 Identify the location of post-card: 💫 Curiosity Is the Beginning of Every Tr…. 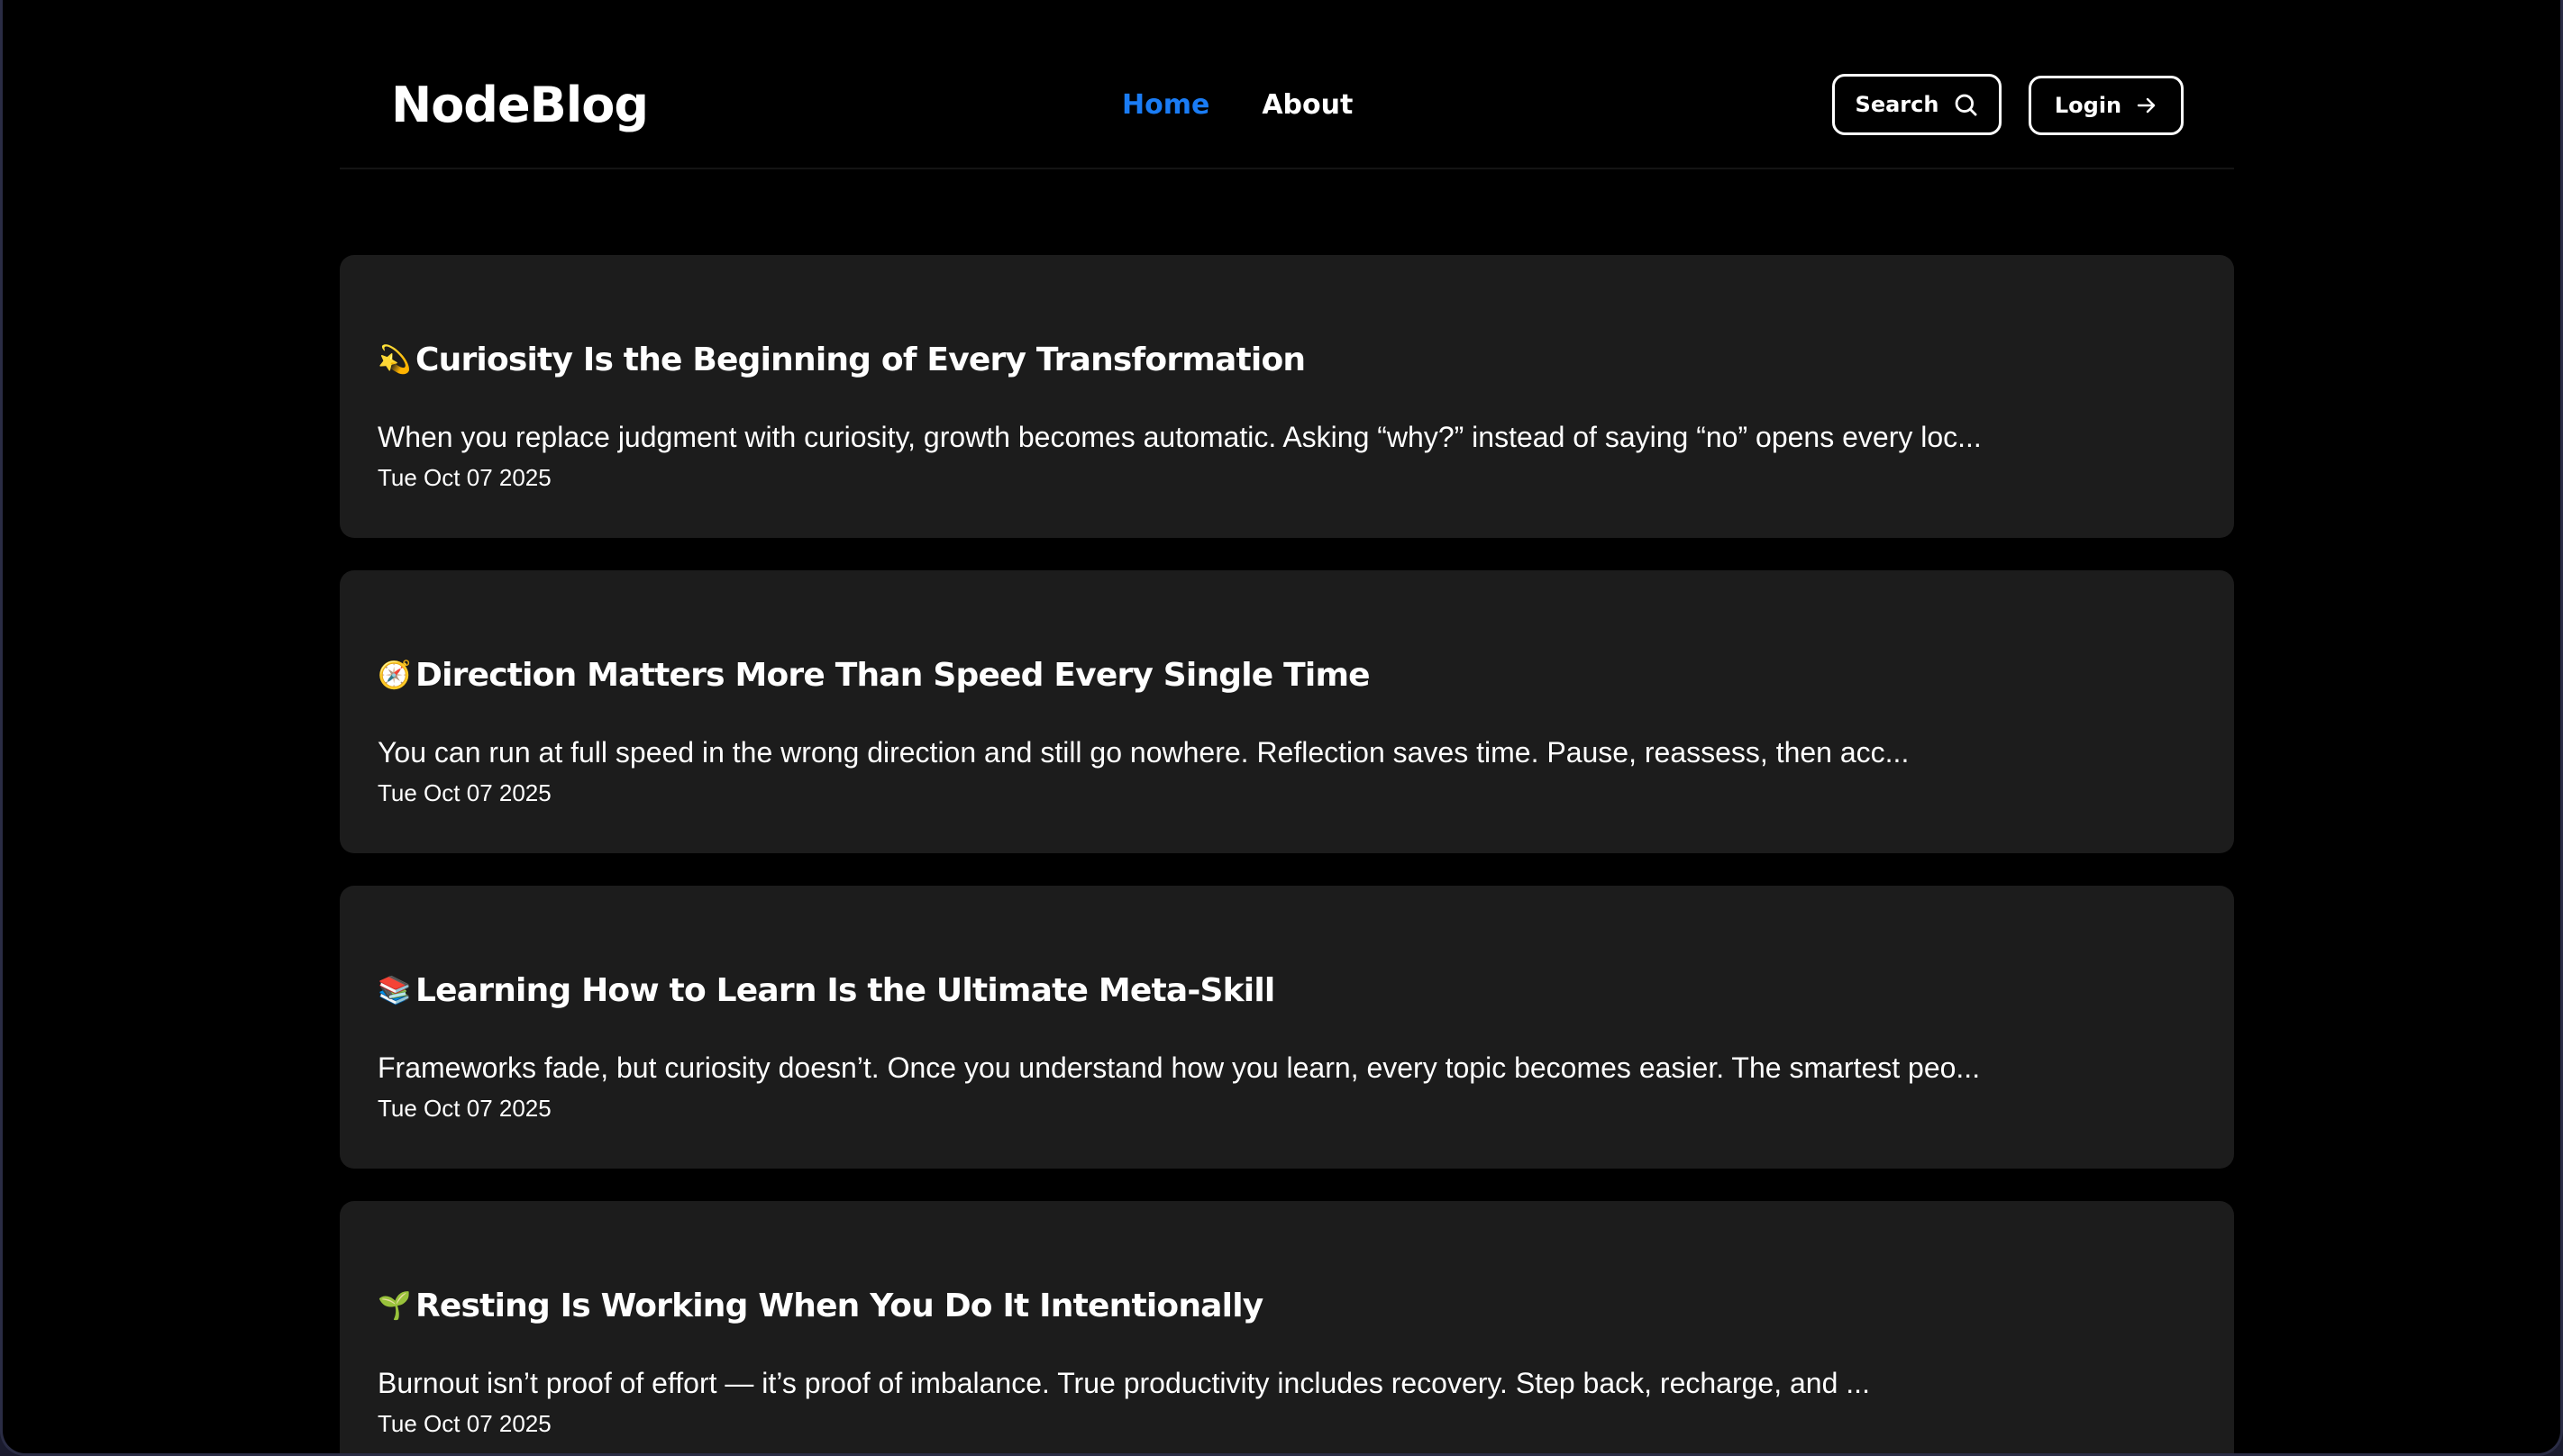
(1287, 397).